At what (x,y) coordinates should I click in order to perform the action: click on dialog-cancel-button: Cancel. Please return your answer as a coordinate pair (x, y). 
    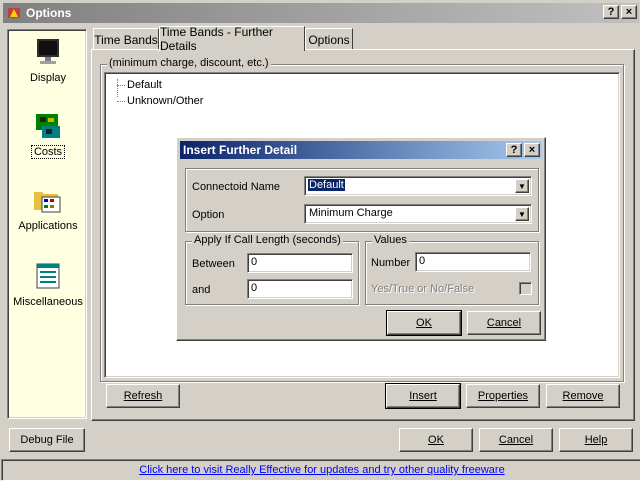
    Looking at the image, I should click on (504, 323).